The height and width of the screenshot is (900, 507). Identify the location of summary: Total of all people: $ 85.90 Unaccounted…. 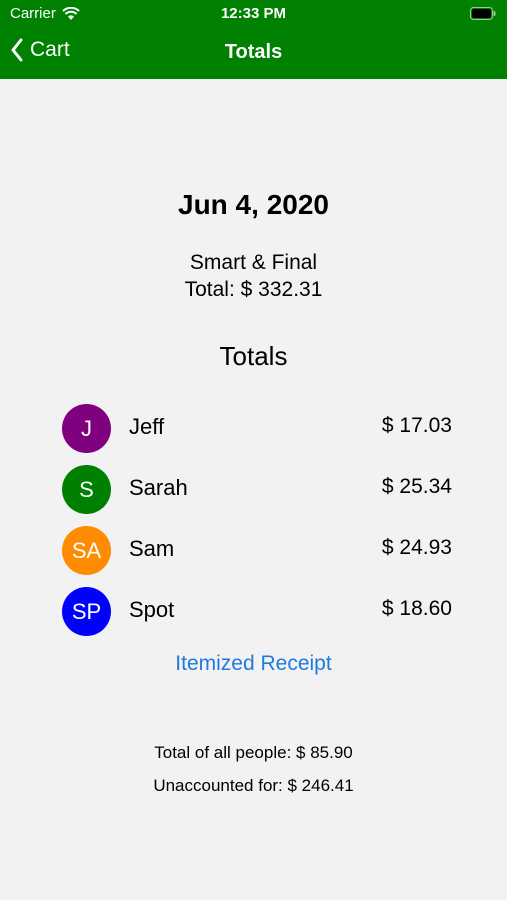
(253, 769).